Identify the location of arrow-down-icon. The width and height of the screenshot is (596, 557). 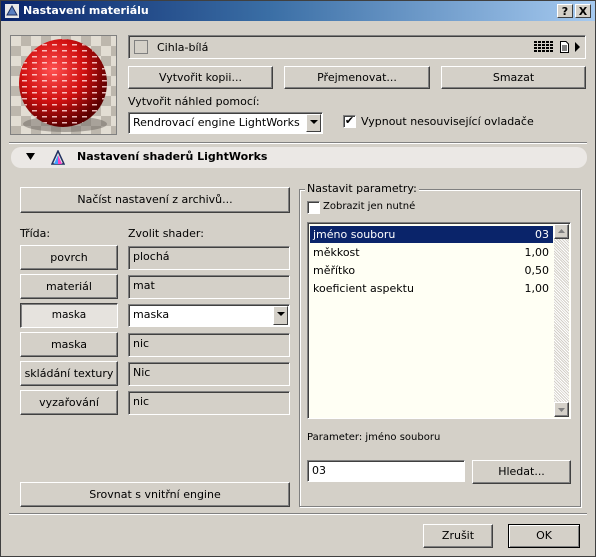
(561, 410).